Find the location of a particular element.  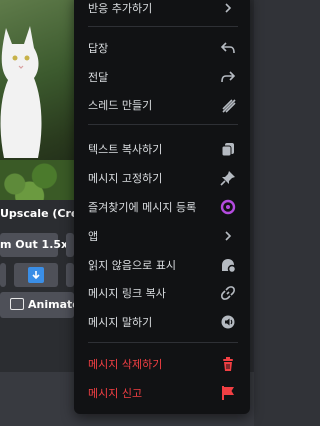

menu-item-label: 스레드 만들기 is located at coordinates (120, 105).